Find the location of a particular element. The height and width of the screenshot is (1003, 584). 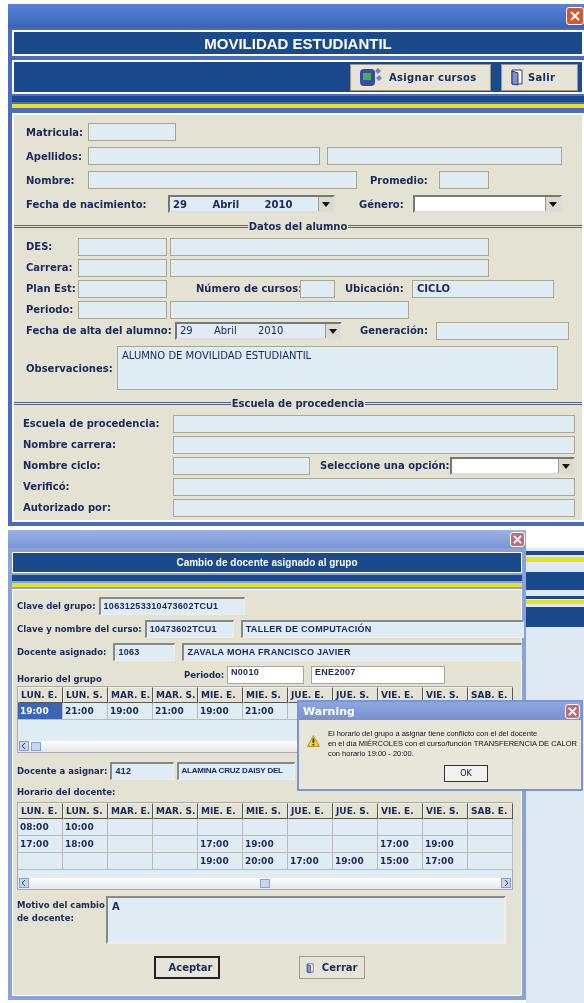

table-cell: 08:00 is located at coordinates (40, 827).